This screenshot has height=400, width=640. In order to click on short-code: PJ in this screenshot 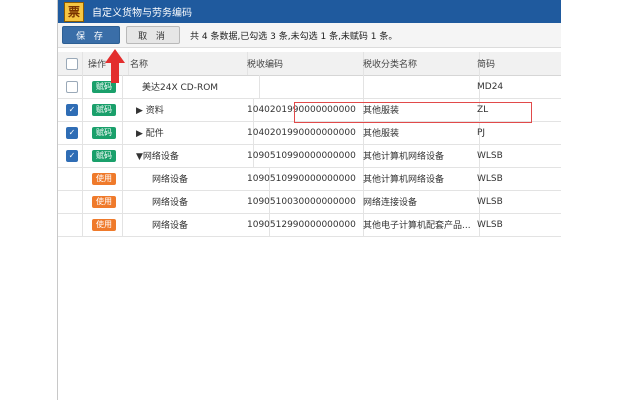, I will do `click(481, 132)`.